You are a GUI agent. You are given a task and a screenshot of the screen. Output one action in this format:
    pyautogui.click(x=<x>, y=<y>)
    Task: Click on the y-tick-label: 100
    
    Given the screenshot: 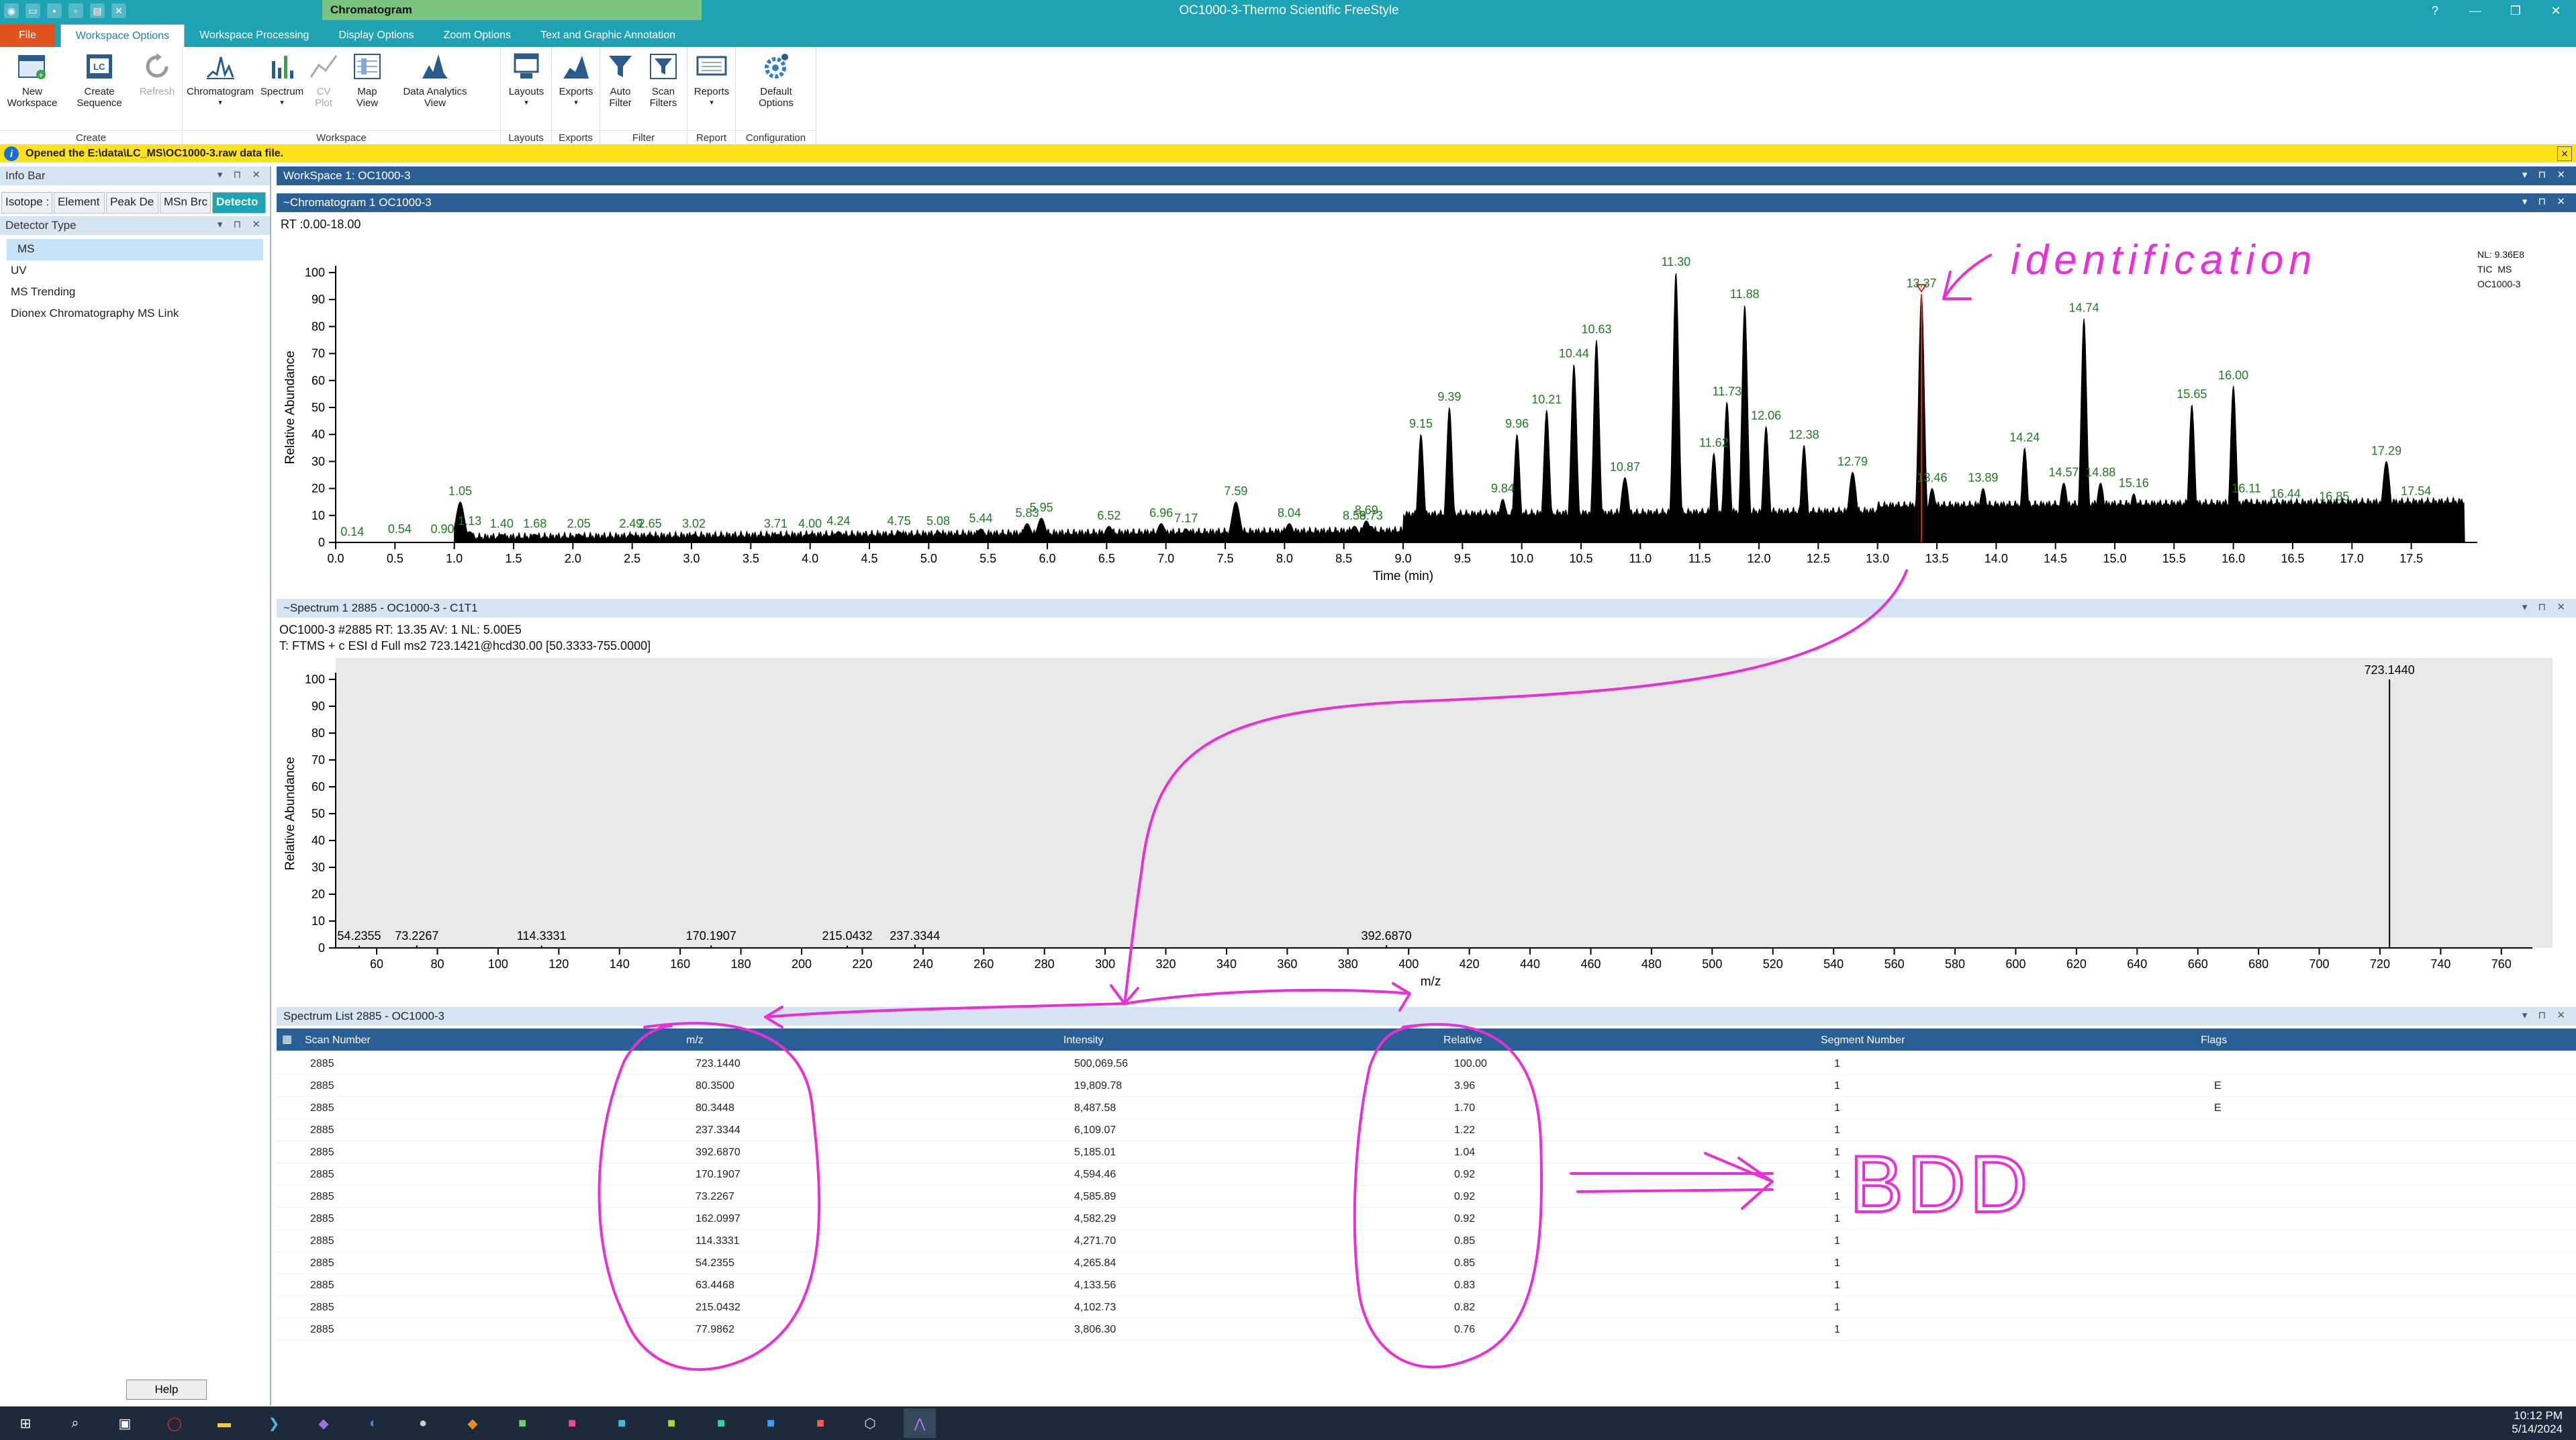 What is the action you would take?
    pyautogui.click(x=315, y=272)
    